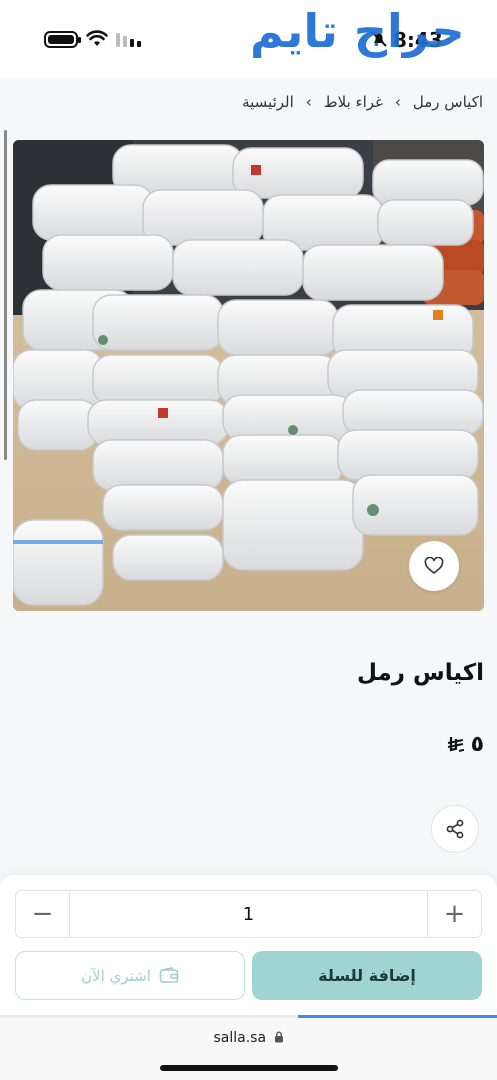  I want to click on saudi-riyal-icon, so click(455, 744).